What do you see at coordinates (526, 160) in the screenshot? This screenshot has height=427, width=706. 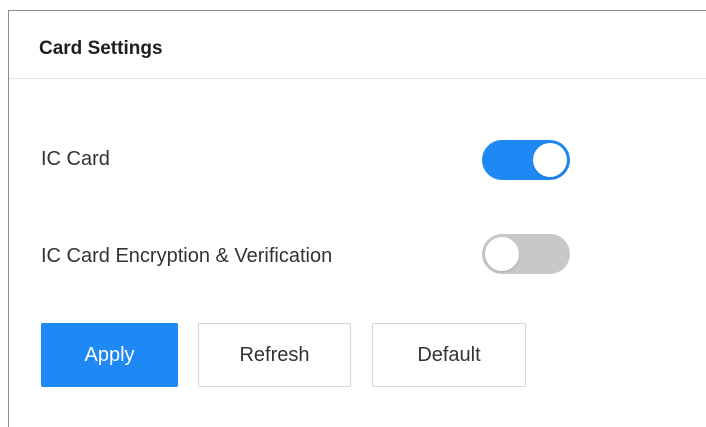 I see `ic-card-toggle` at bounding box center [526, 160].